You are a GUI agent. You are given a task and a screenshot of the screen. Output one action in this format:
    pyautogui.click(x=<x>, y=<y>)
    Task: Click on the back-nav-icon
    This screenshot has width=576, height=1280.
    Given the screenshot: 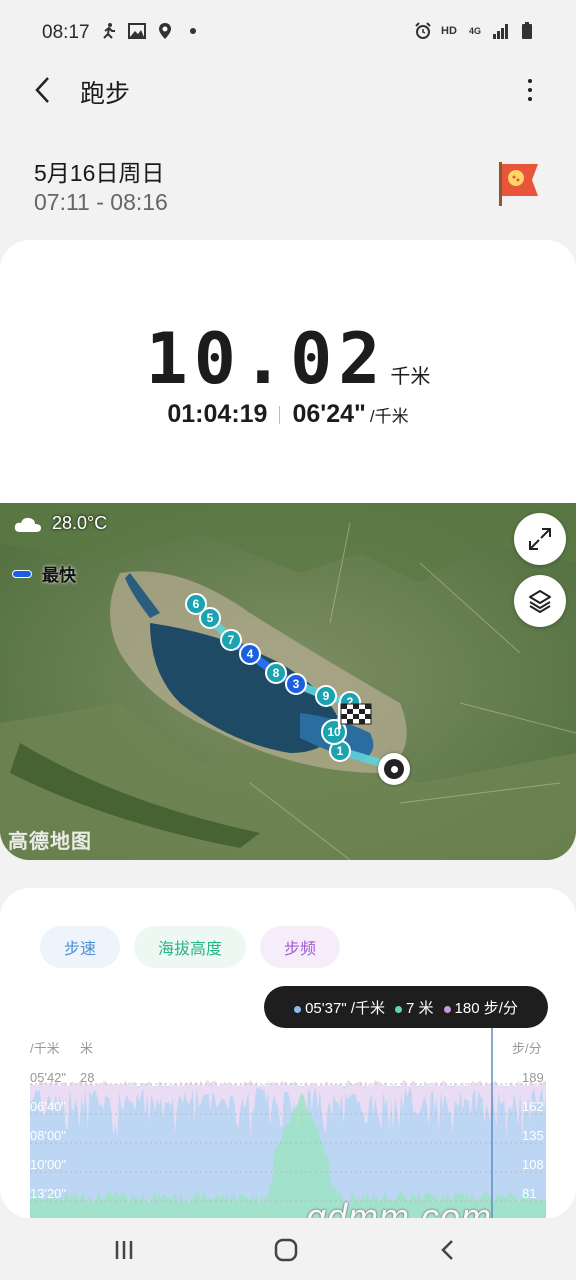 What is the action you would take?
    pyautogui.click(x=447, y=1250)
    